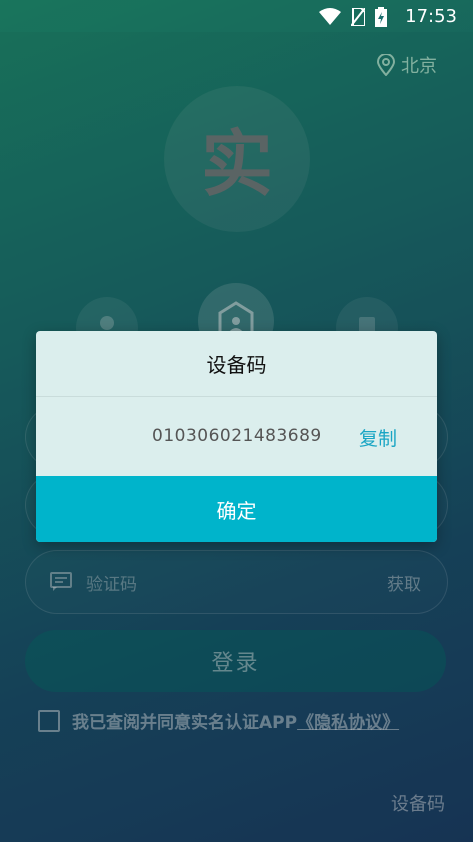 The height and width of the screenshot is (842, 473). What do you see at coordinates (378, 437) in the screenshot?
I see `copy-button: 复制` at bounding box center [378, 437].